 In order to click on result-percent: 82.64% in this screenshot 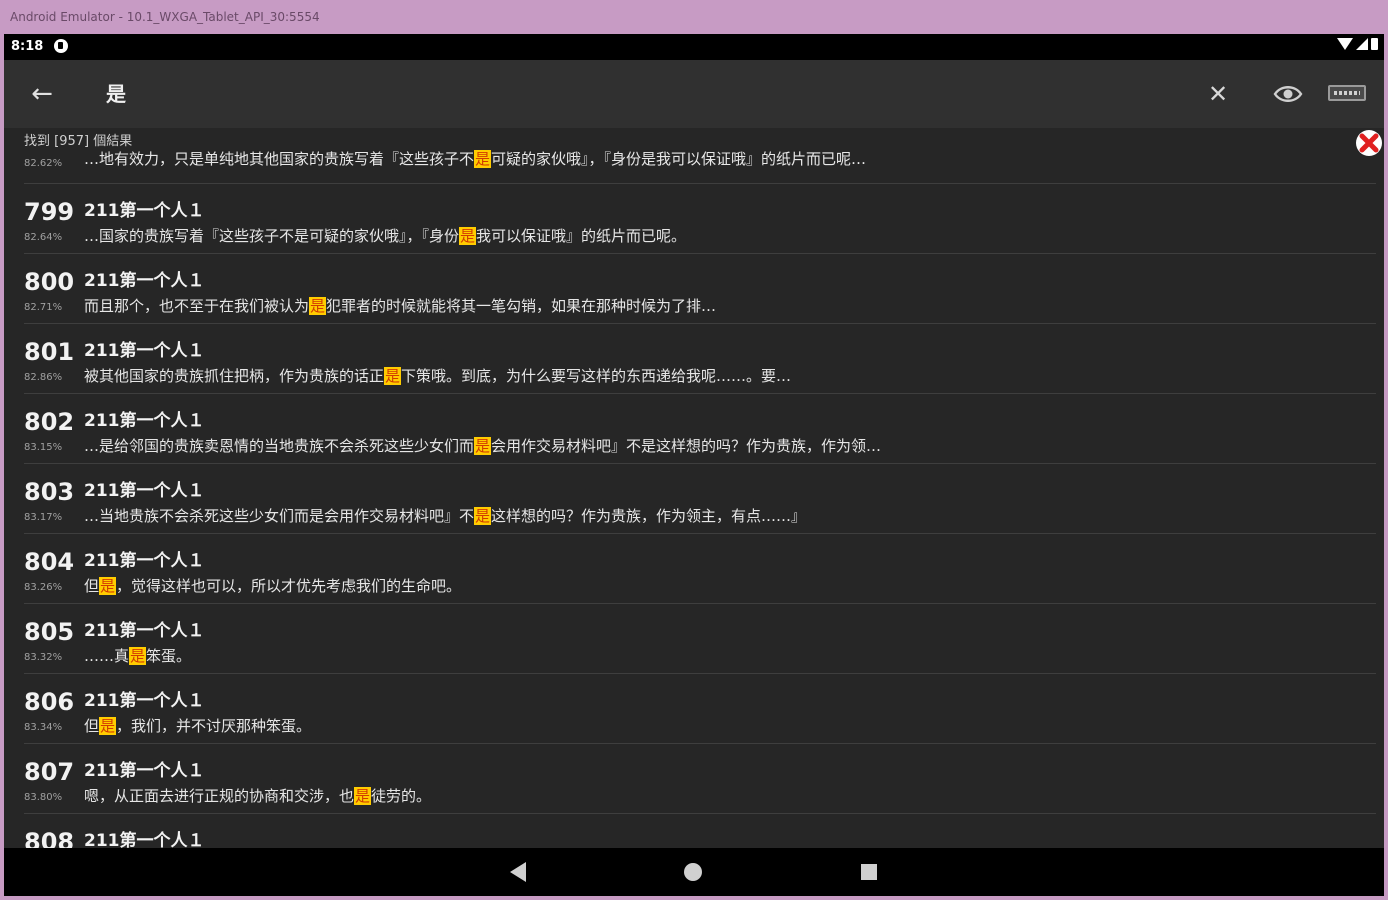, I will do `click(43, 237)`.